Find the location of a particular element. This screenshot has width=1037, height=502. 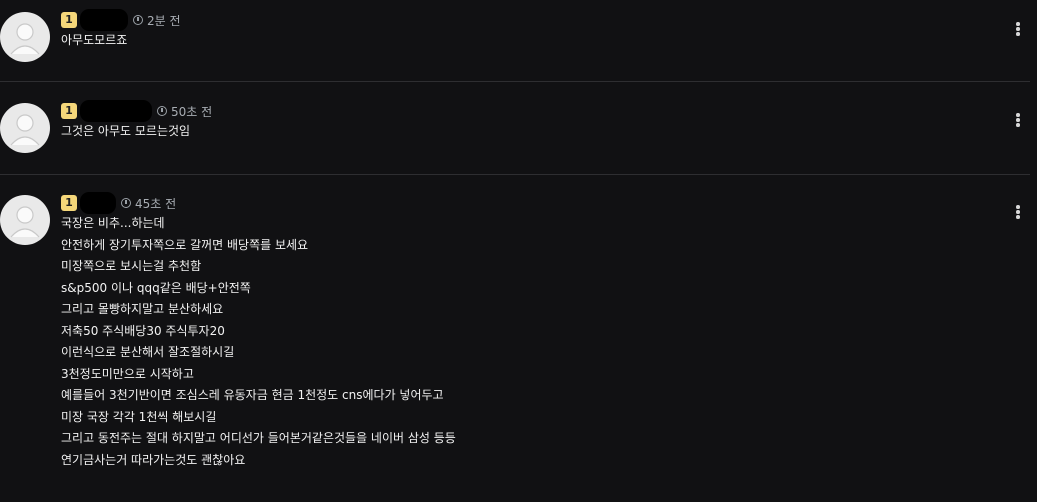

comment-line: 아무도모르죠 is located at coordinates (94, 40).